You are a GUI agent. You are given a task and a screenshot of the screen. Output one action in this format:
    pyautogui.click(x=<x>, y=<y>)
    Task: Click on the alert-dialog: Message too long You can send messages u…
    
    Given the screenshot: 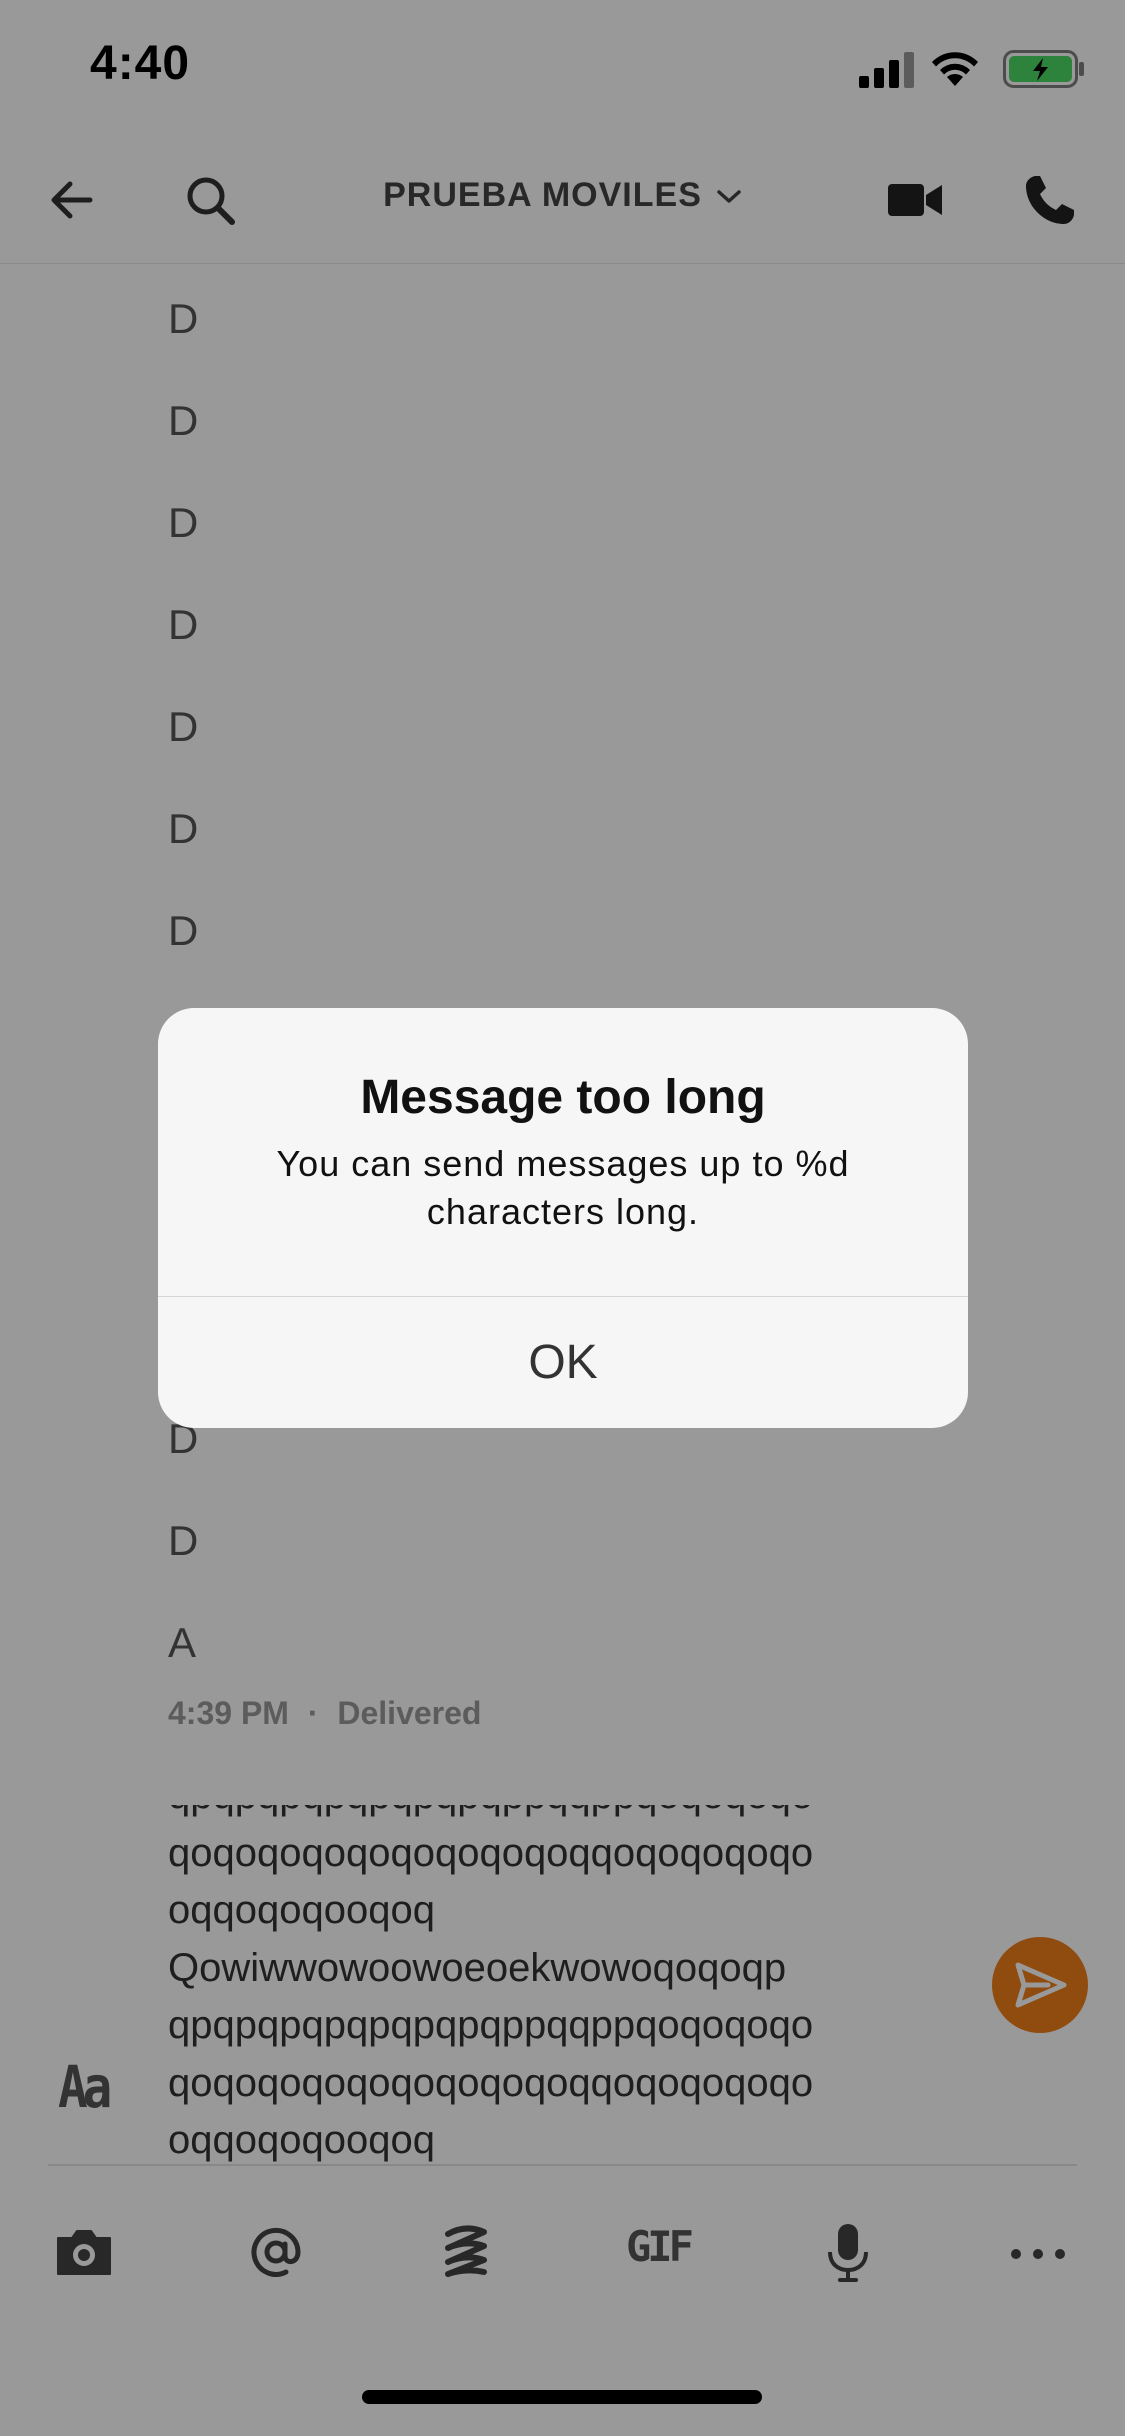 What is the action you would take?
    pyautogui.click(x=563, y=1218)
    